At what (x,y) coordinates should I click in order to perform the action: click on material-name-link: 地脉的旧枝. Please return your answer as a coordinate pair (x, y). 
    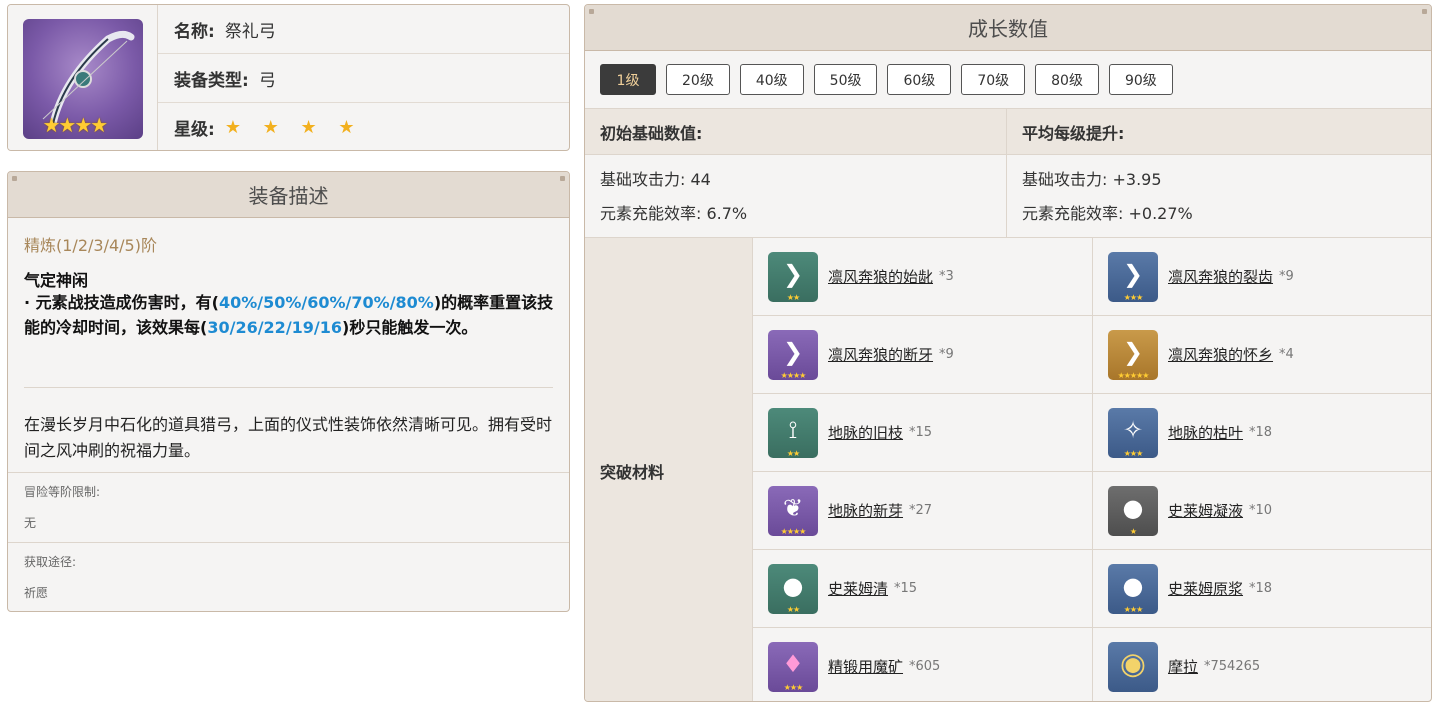
    Looking at the image, I should click on (865, 432).